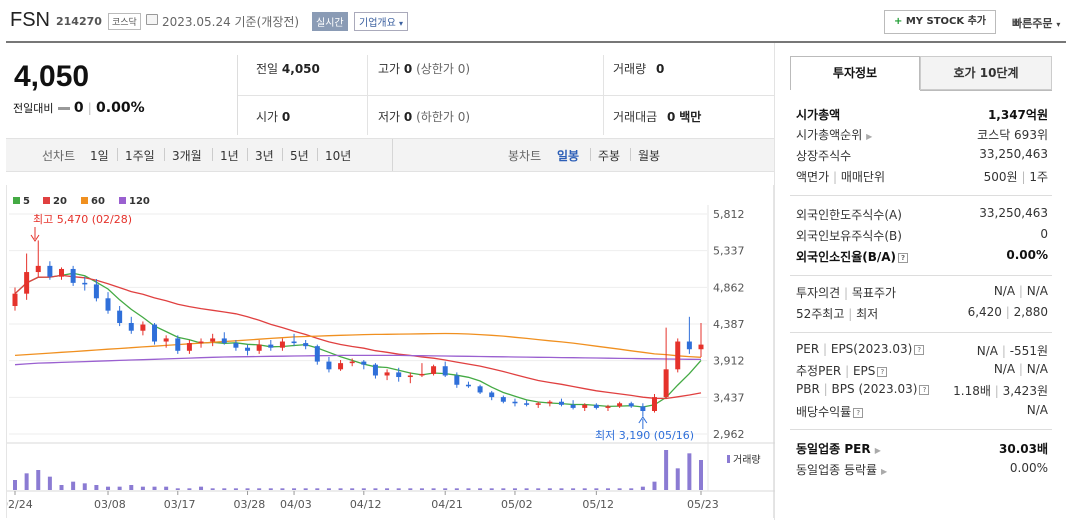 The width and height of the screenshot is (1070, 520). Describe the element at coordinates (855, 73) in the screenshot. I see `tab-invest-info: 투자정보` at that location.